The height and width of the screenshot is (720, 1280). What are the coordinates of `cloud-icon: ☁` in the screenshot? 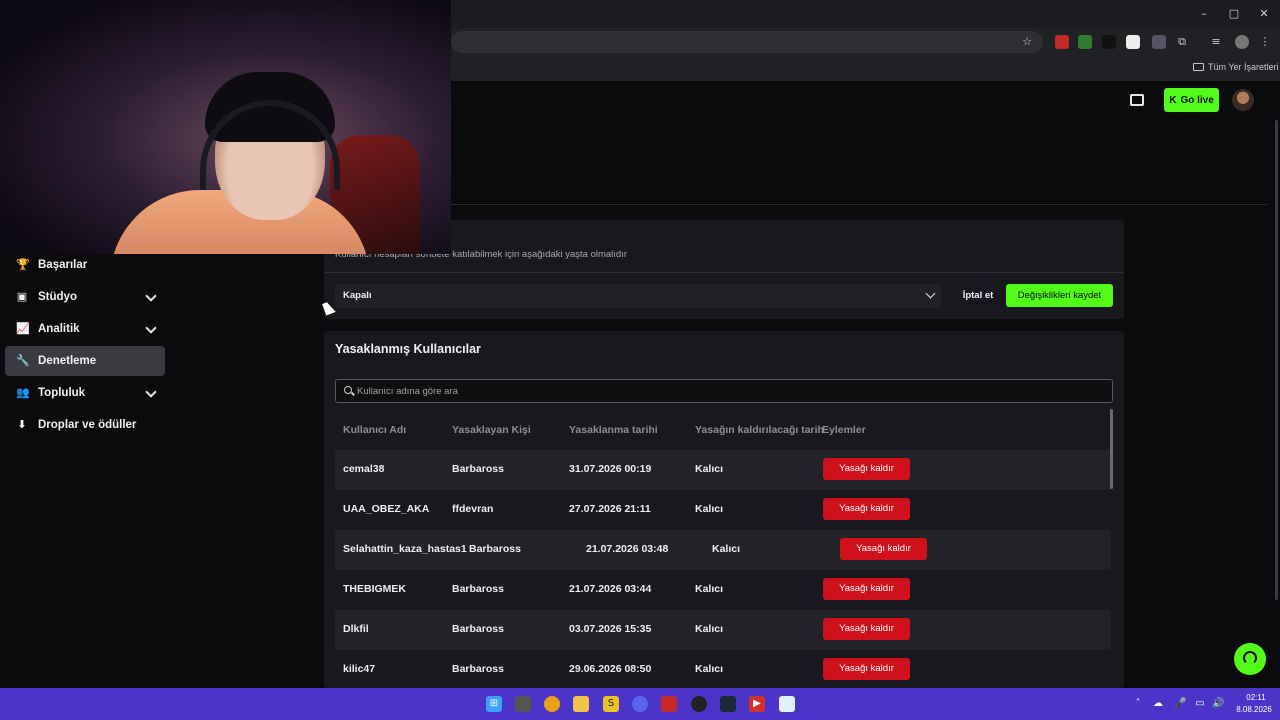 It's located at (1158, 704).